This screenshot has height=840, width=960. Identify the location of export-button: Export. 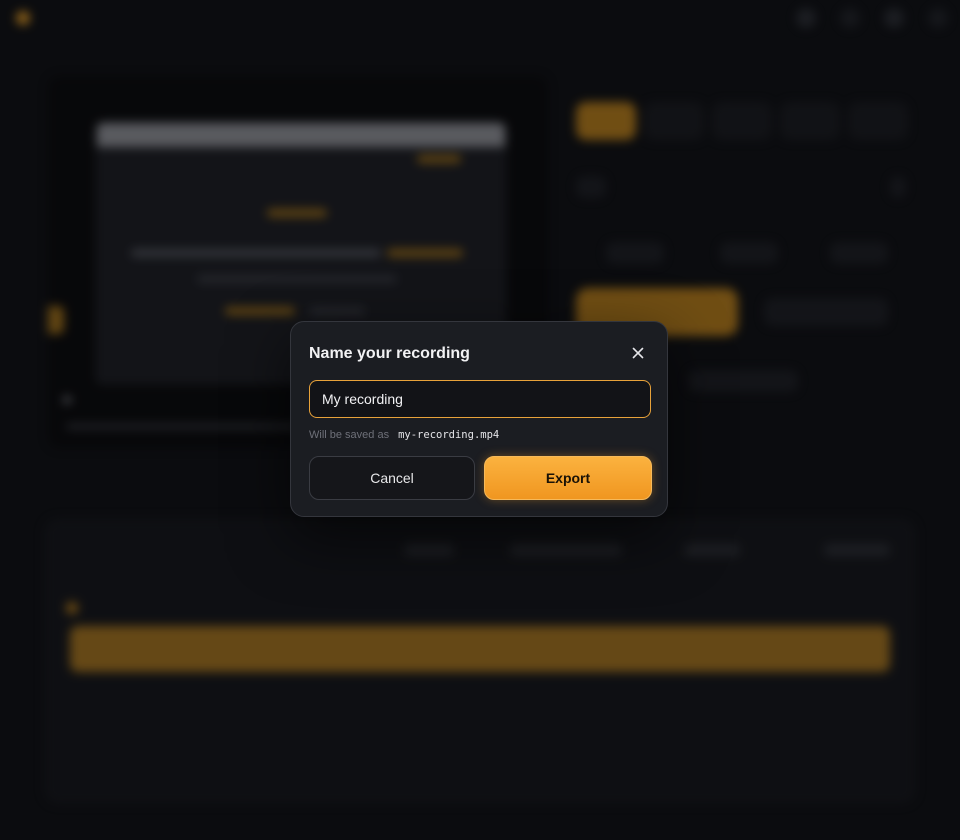
(568, 478).